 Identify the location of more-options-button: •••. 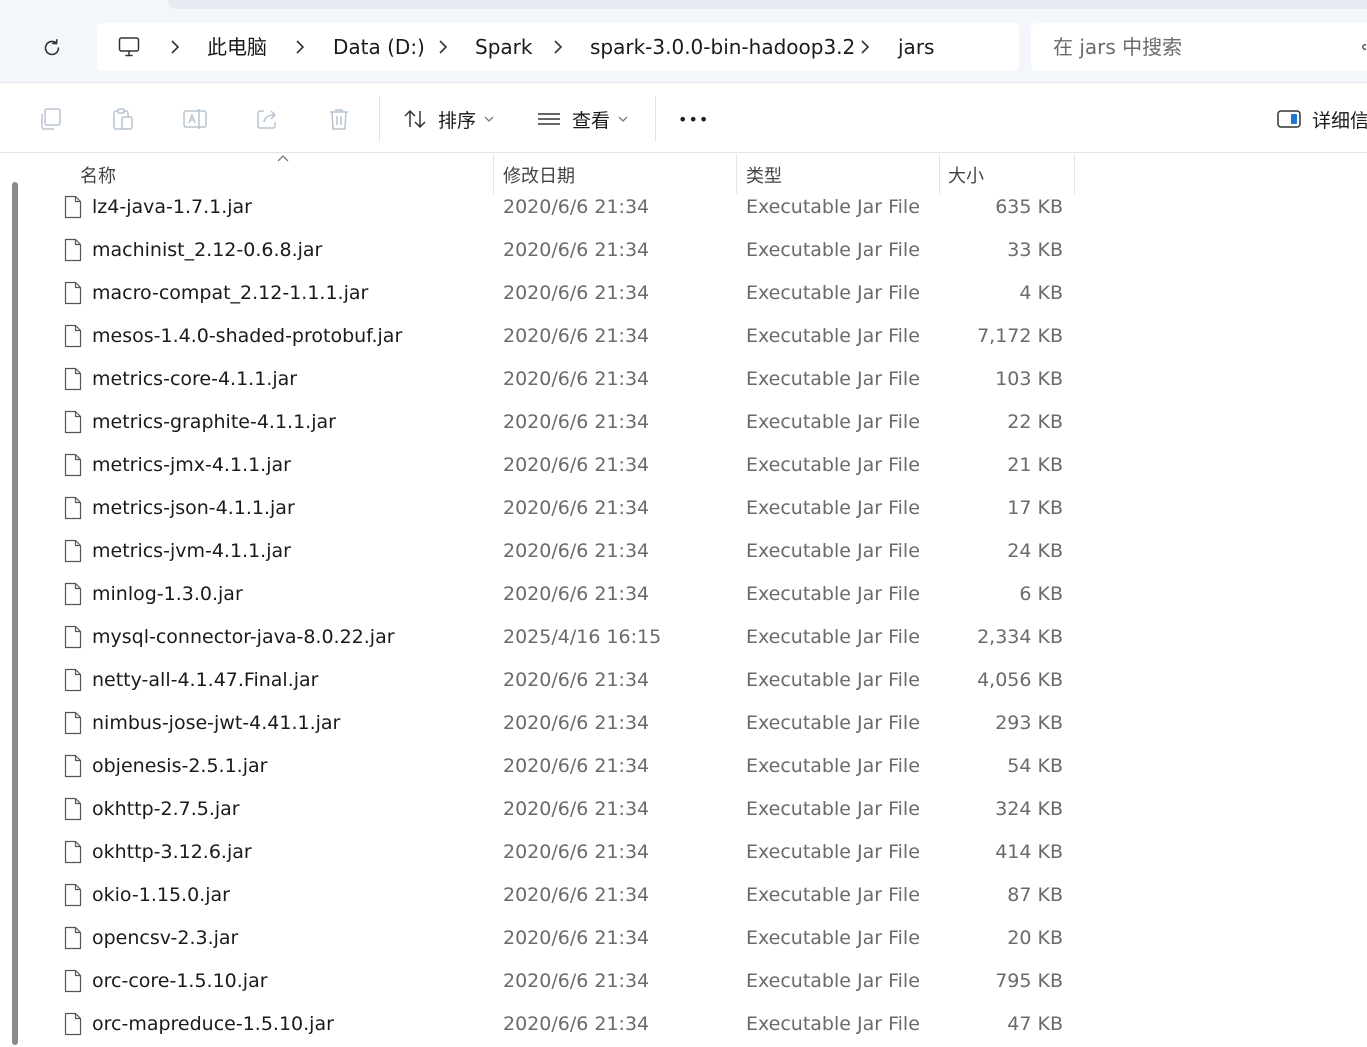
(693, 119).